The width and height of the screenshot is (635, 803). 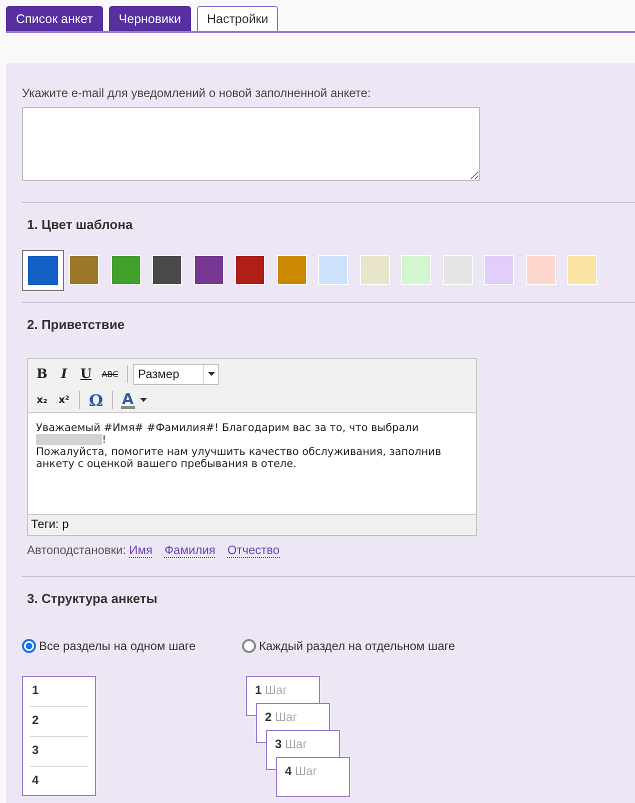 I want to click on superscript-button: x², so click(x=64, y=400).